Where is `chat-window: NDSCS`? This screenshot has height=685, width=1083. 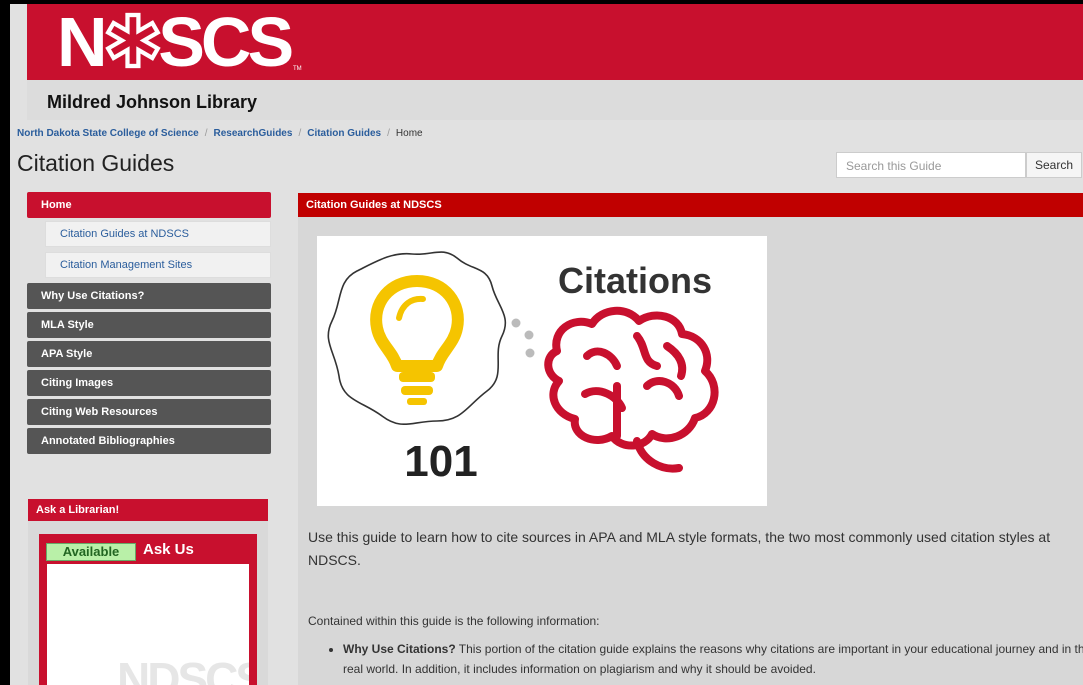
chat-window: NDSCS is located at coordinates (148, 624).